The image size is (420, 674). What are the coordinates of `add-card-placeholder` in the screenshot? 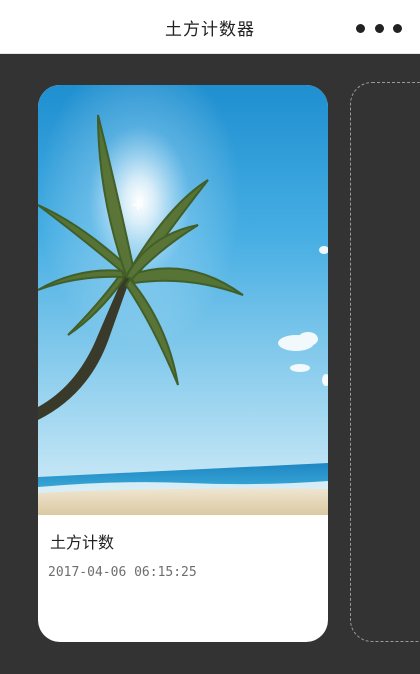 It's located at (385, 362).